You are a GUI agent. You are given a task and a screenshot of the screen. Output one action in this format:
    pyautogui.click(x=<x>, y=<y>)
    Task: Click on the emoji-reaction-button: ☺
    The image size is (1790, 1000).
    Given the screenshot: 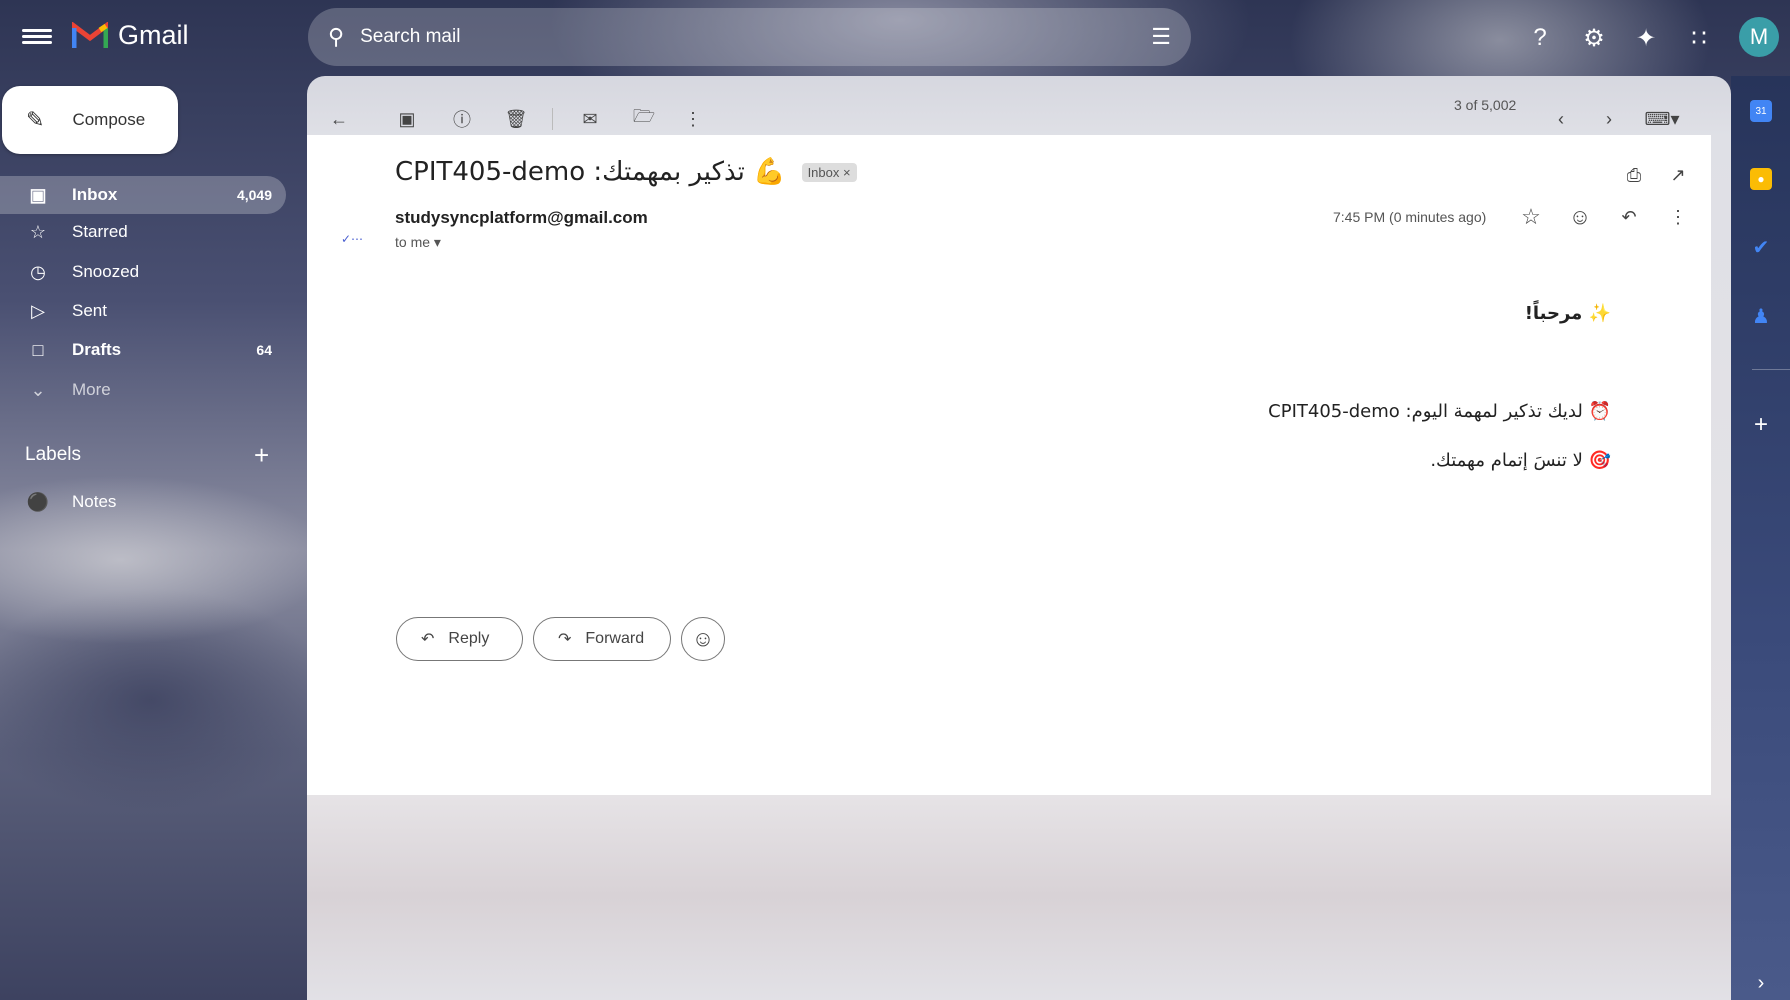 What is the action you would take?
    pyautogui.click(x=703, y=639)
    